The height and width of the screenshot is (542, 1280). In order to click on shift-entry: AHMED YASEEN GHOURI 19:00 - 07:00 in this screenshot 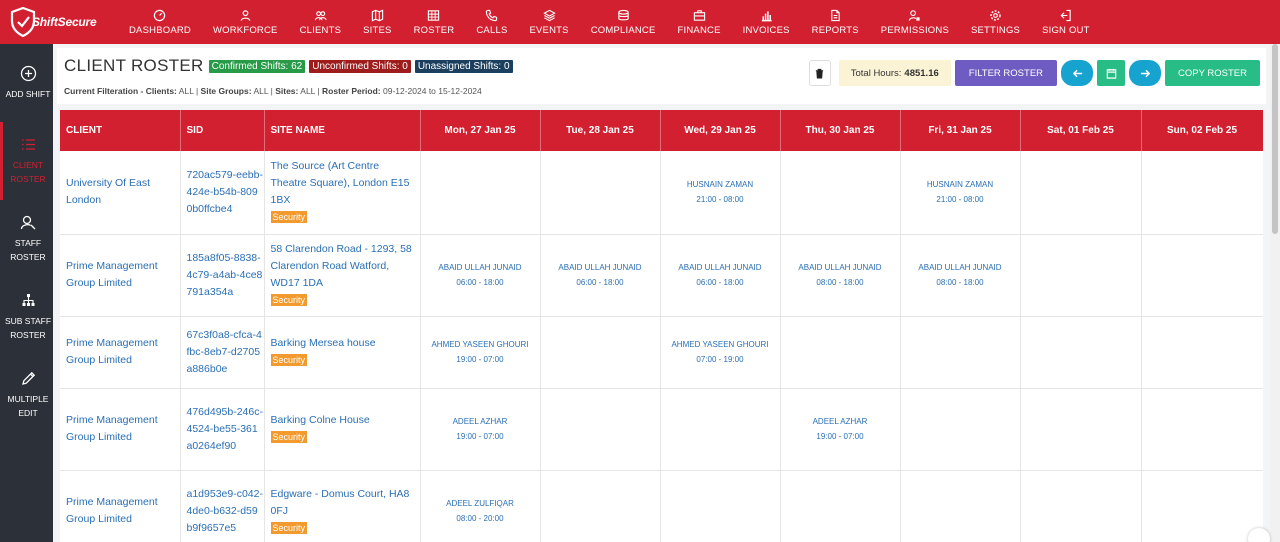, I will do `click(480, 352)`.